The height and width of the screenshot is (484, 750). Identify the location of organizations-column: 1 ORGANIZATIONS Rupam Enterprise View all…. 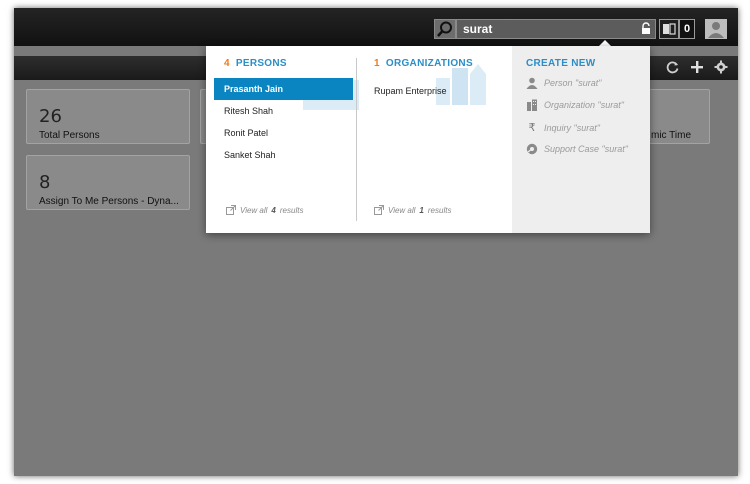
(434, 139).